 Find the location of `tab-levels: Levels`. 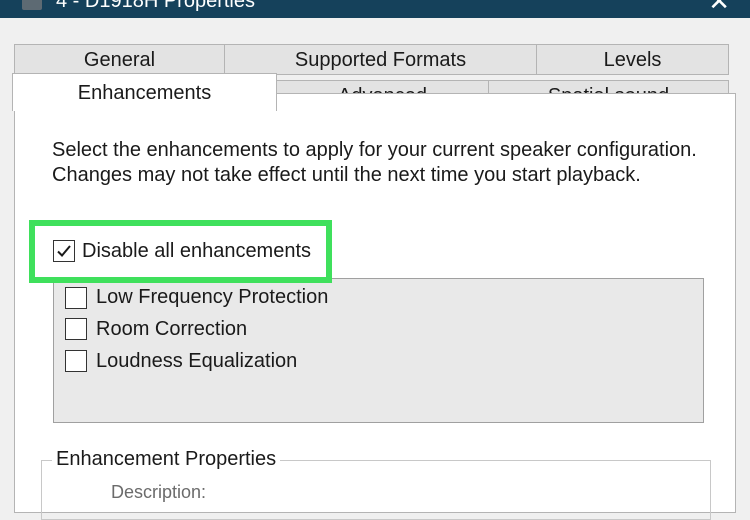

tab-levels: Levels is located at coordinates (632, 59).